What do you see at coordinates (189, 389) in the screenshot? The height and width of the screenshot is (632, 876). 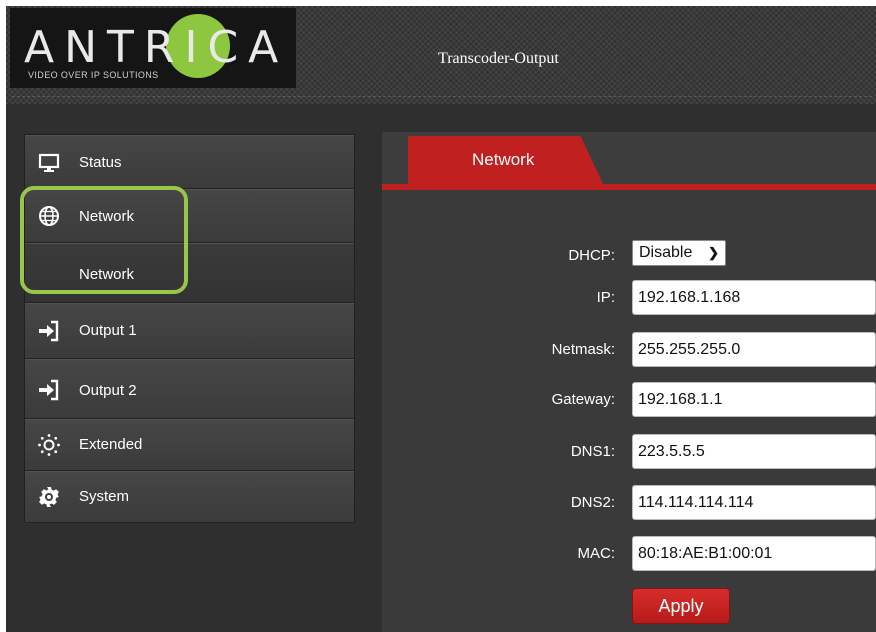 I see `sidebar-item-output-2: Output 2` at bounding box center [189, 389].